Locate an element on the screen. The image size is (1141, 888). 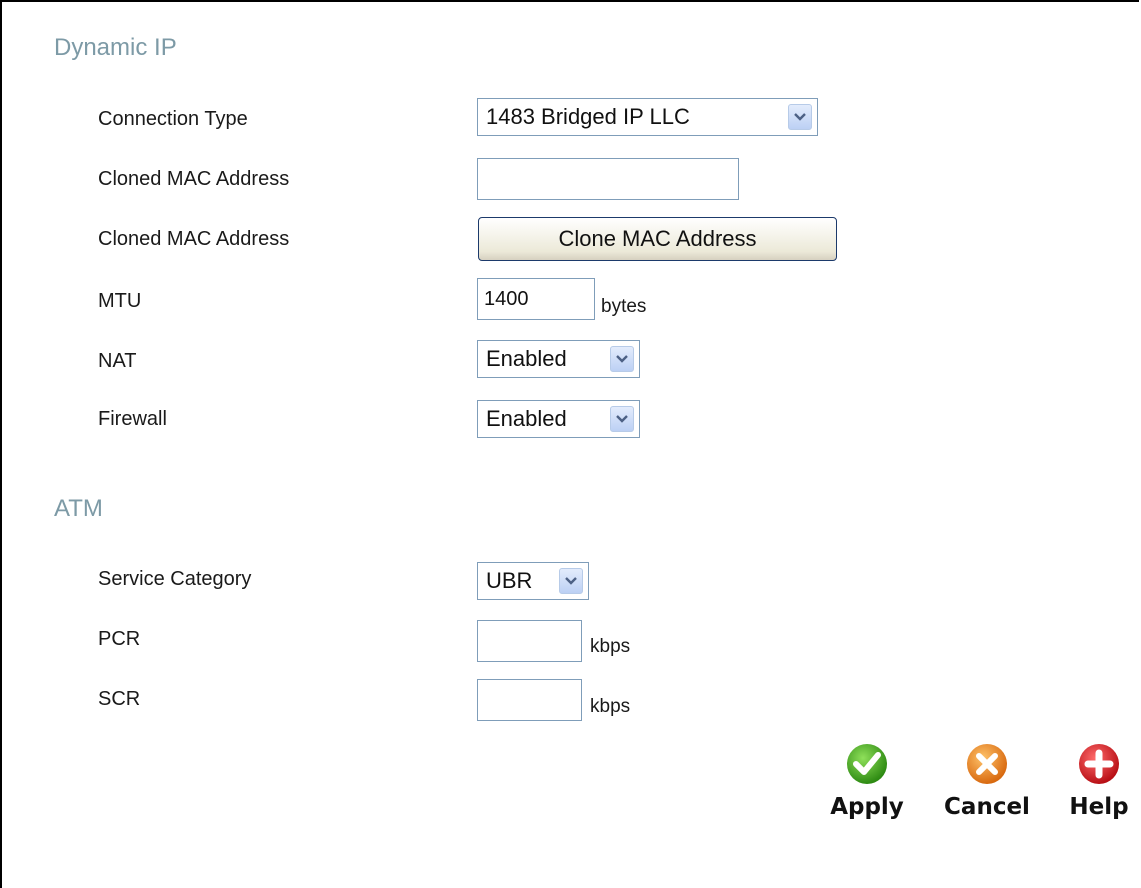
pcr-label: PCR is located at coordinates (119, 639).